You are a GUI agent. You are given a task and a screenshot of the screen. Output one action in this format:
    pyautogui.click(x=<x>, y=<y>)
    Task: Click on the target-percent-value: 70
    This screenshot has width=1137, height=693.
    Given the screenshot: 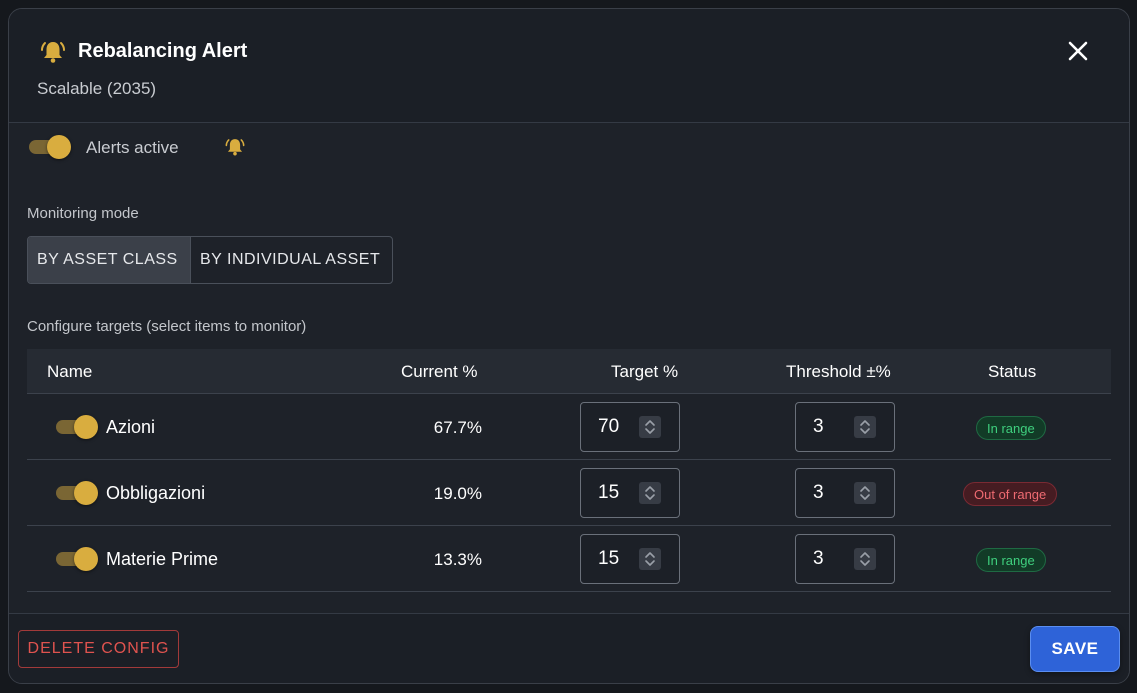 What is the action you would take?
    pyautogui.click(x=609, y=426)
    